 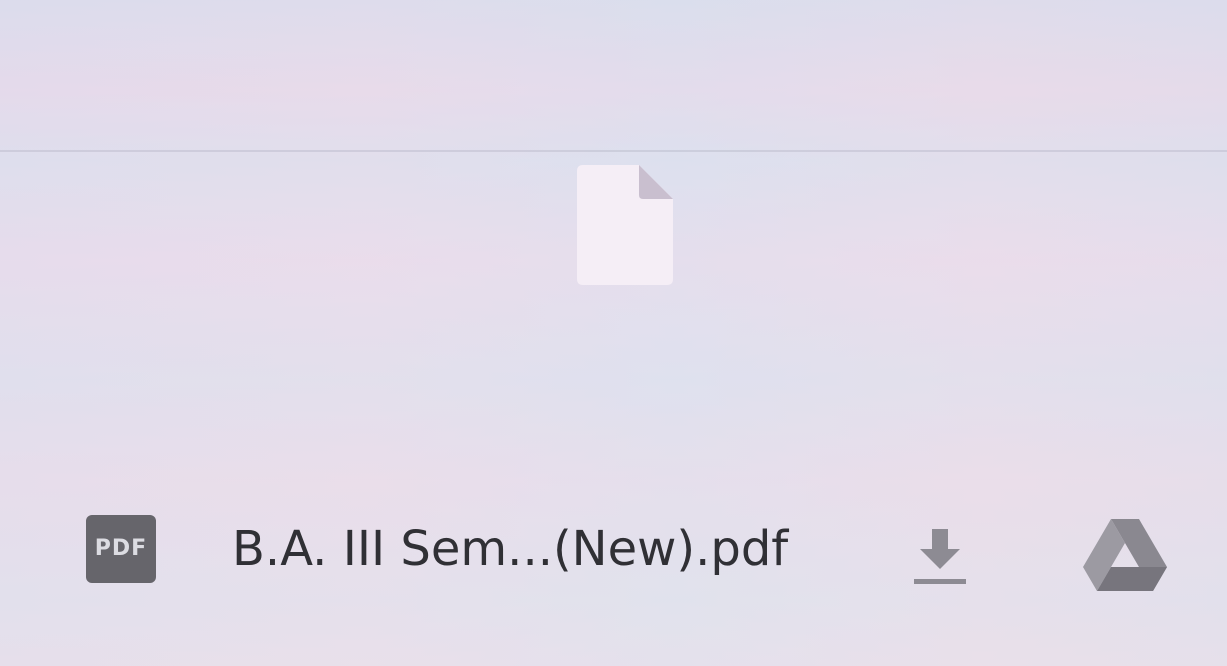 What do you see at coordinates (121, 549) in the screenshot?
I see `pdf-icon: PDF` at bounding box center [121, 549].